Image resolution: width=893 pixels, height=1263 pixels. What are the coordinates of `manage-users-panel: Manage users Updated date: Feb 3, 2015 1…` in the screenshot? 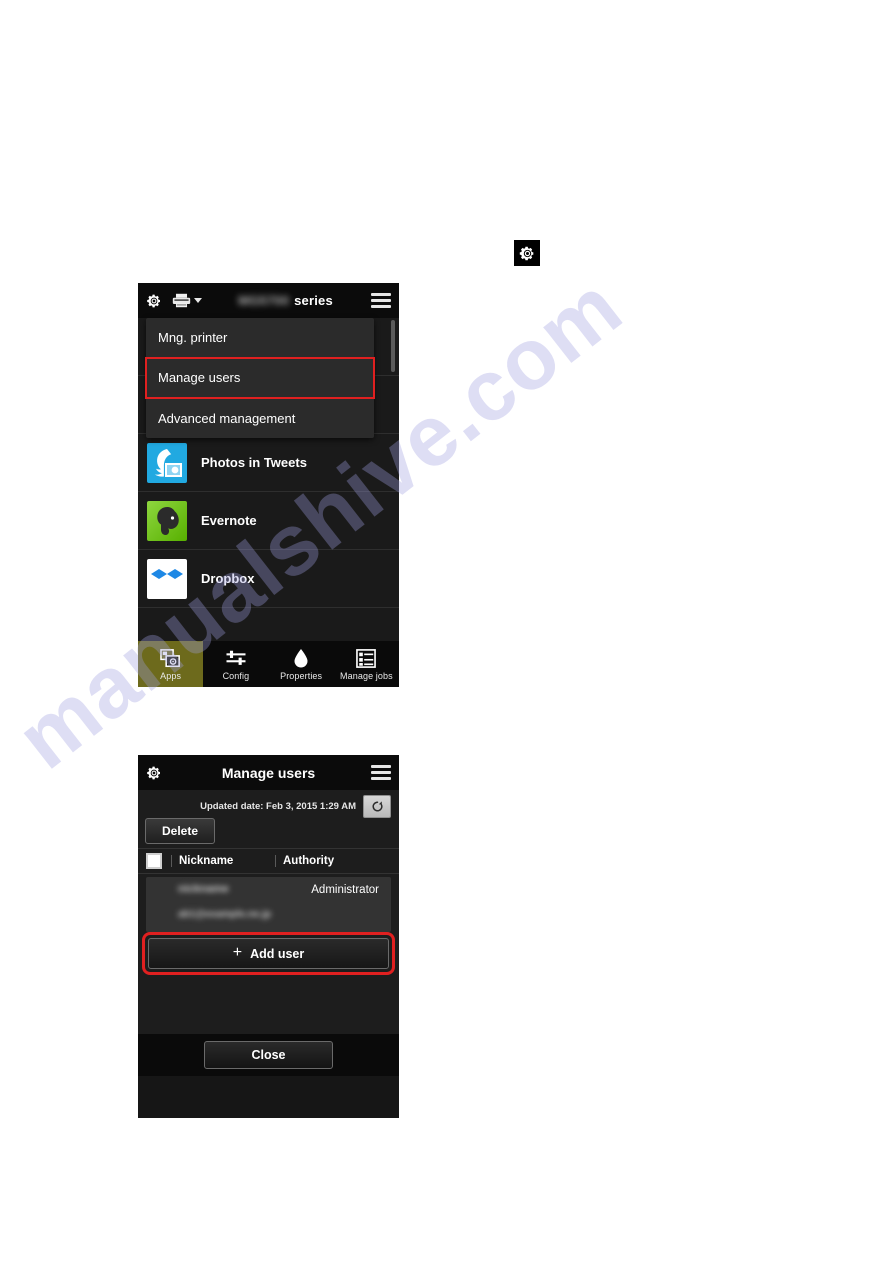 It's located at (268, 936).